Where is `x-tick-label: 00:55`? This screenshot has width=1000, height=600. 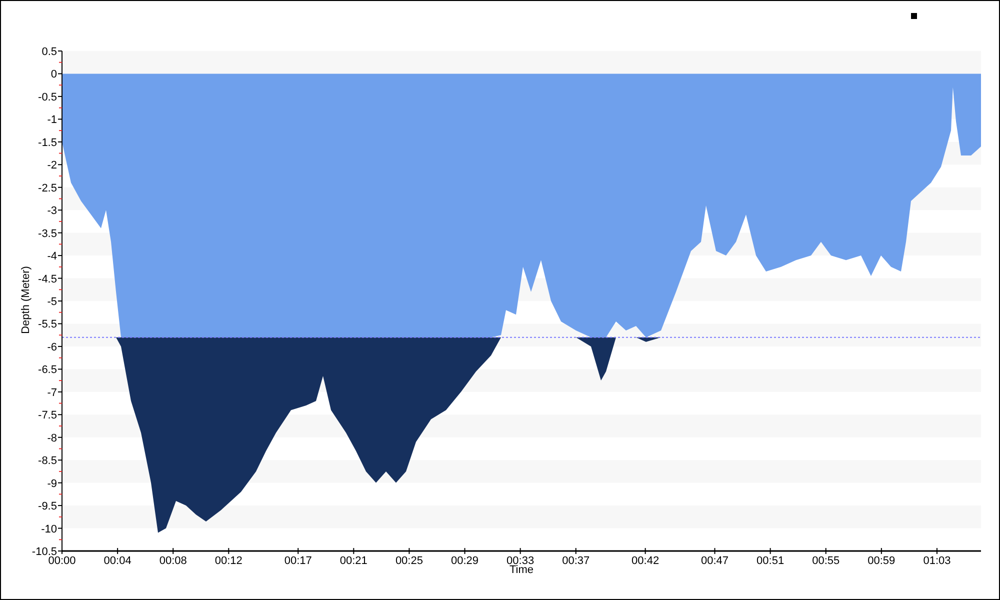
x-tick-label: 00:55 is located at coordinates (826, 561).